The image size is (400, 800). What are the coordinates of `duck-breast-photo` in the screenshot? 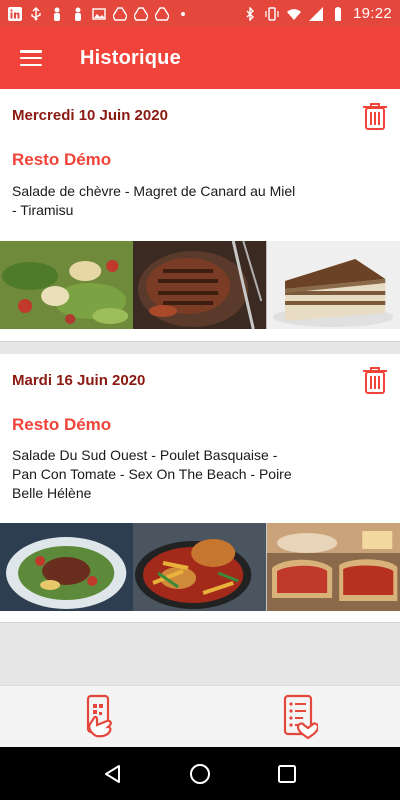 It's located at (200, 285).